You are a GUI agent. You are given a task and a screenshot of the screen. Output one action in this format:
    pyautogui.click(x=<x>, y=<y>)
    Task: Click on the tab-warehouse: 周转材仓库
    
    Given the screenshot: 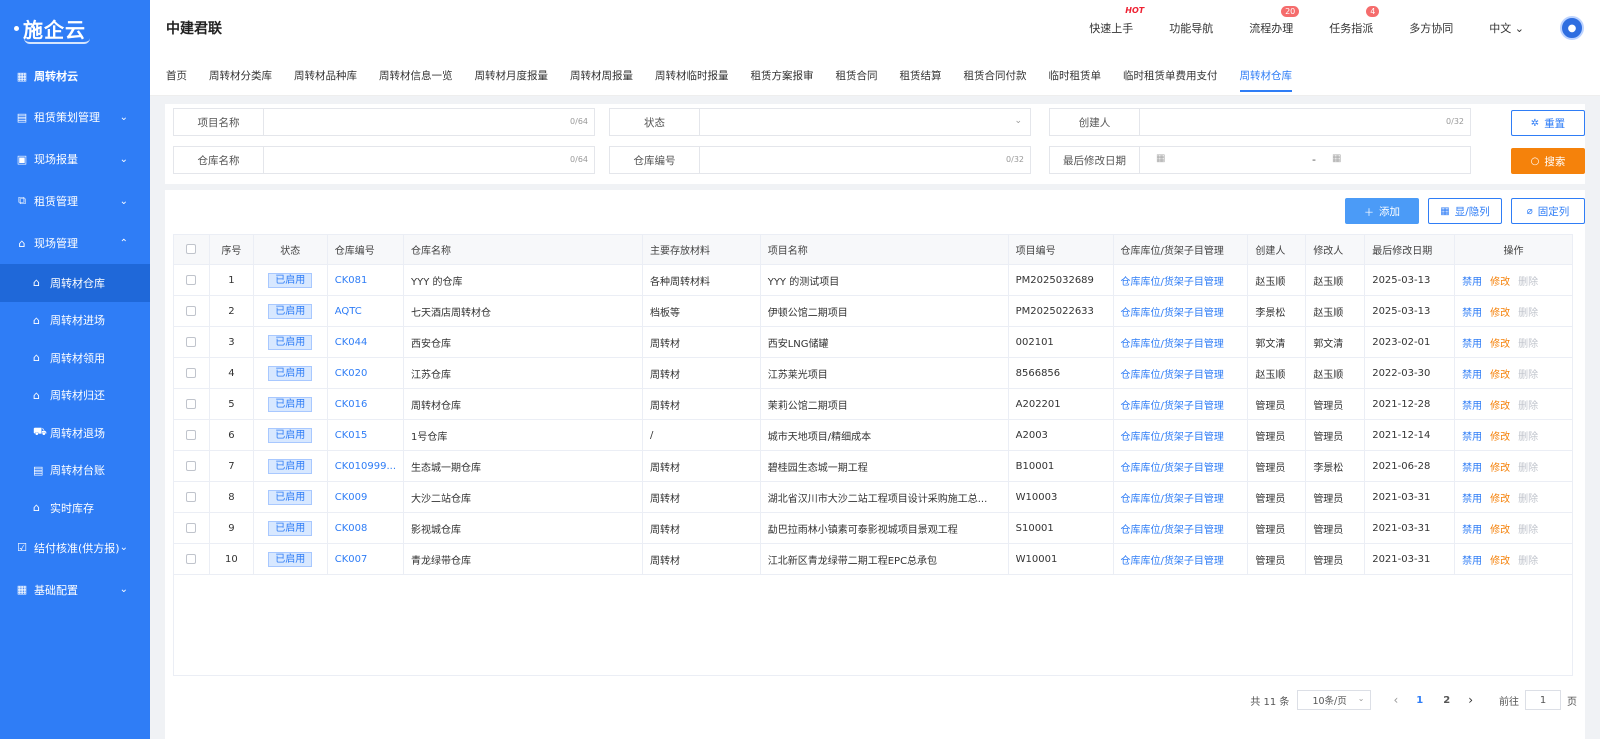 What is the action you would take?
    pyautogui.click(x=1265, y=76)
    